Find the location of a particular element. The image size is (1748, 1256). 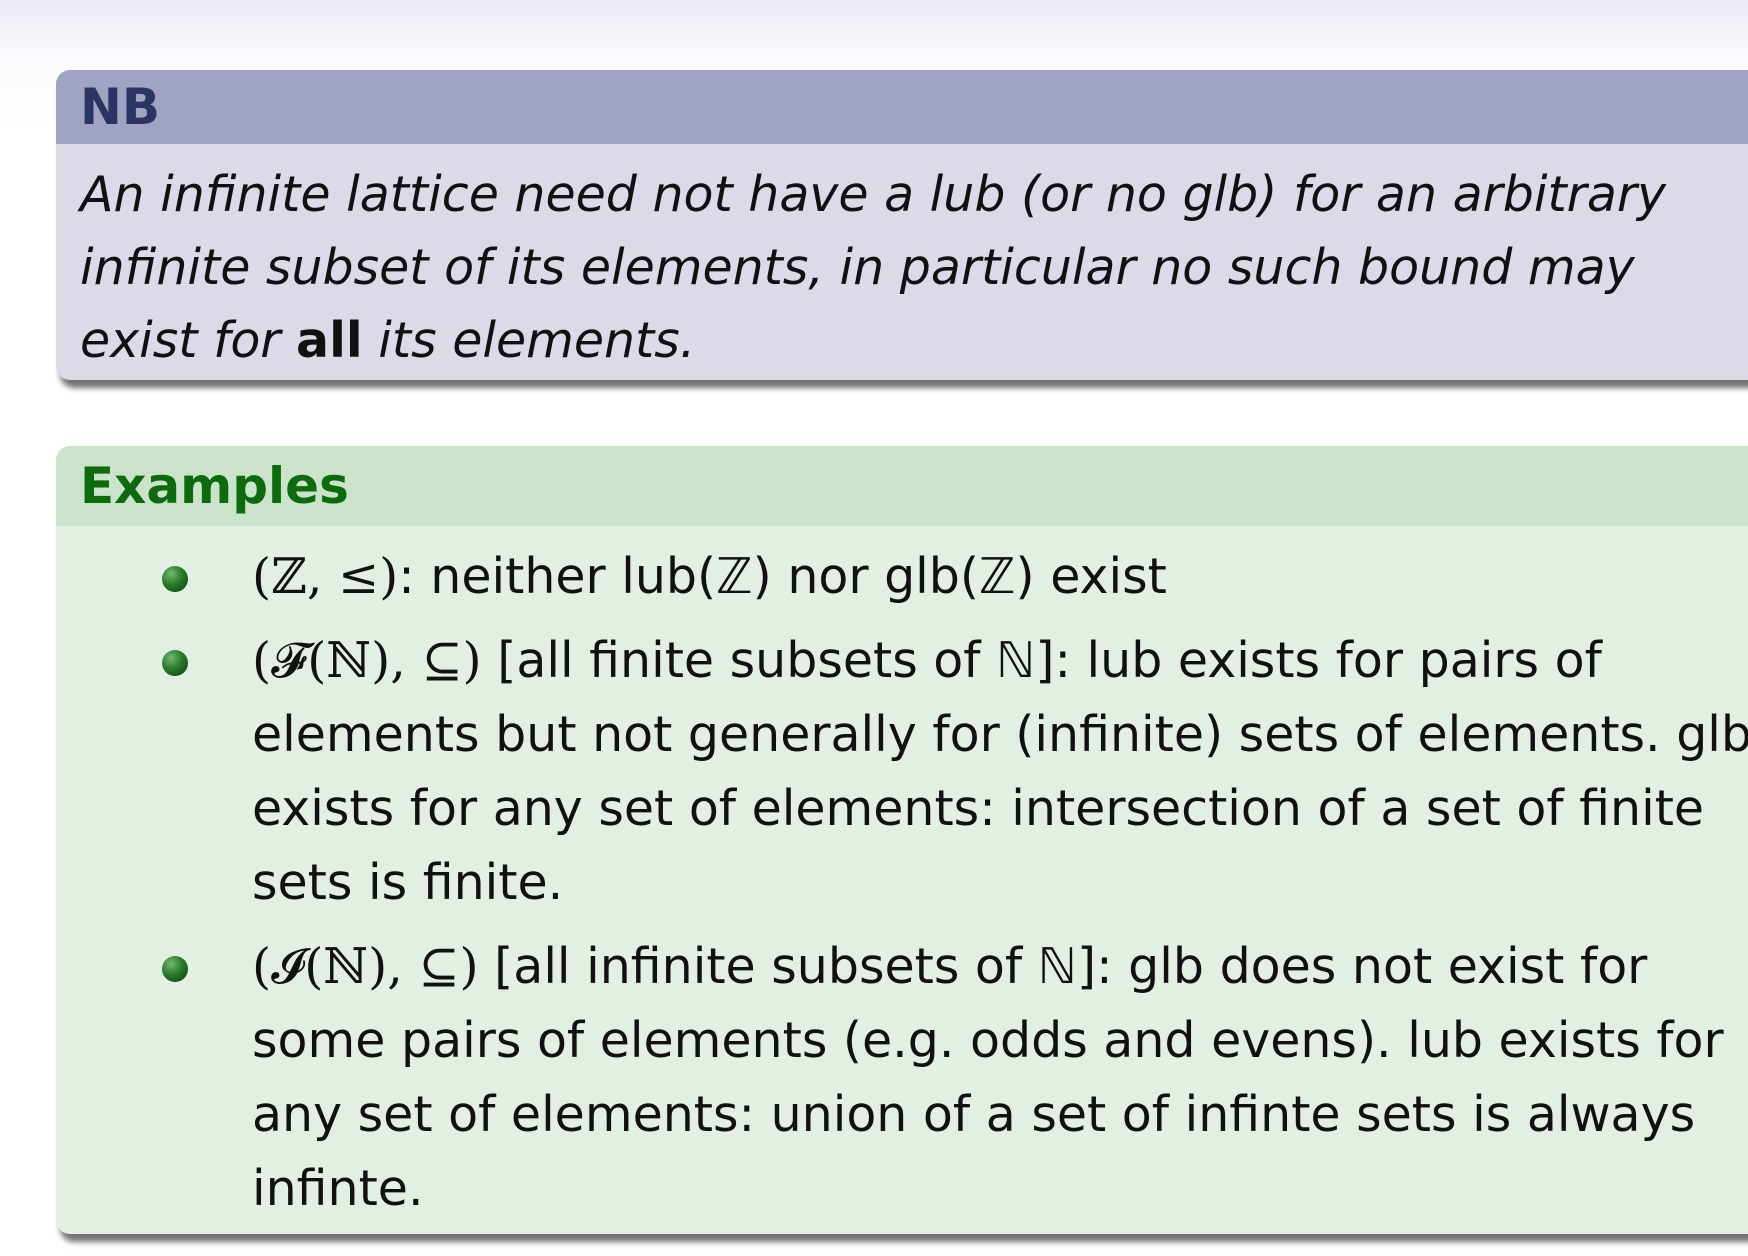

example-3-math: (𝓘(ℕ), ⊆) is located at coordinates (365, 966).